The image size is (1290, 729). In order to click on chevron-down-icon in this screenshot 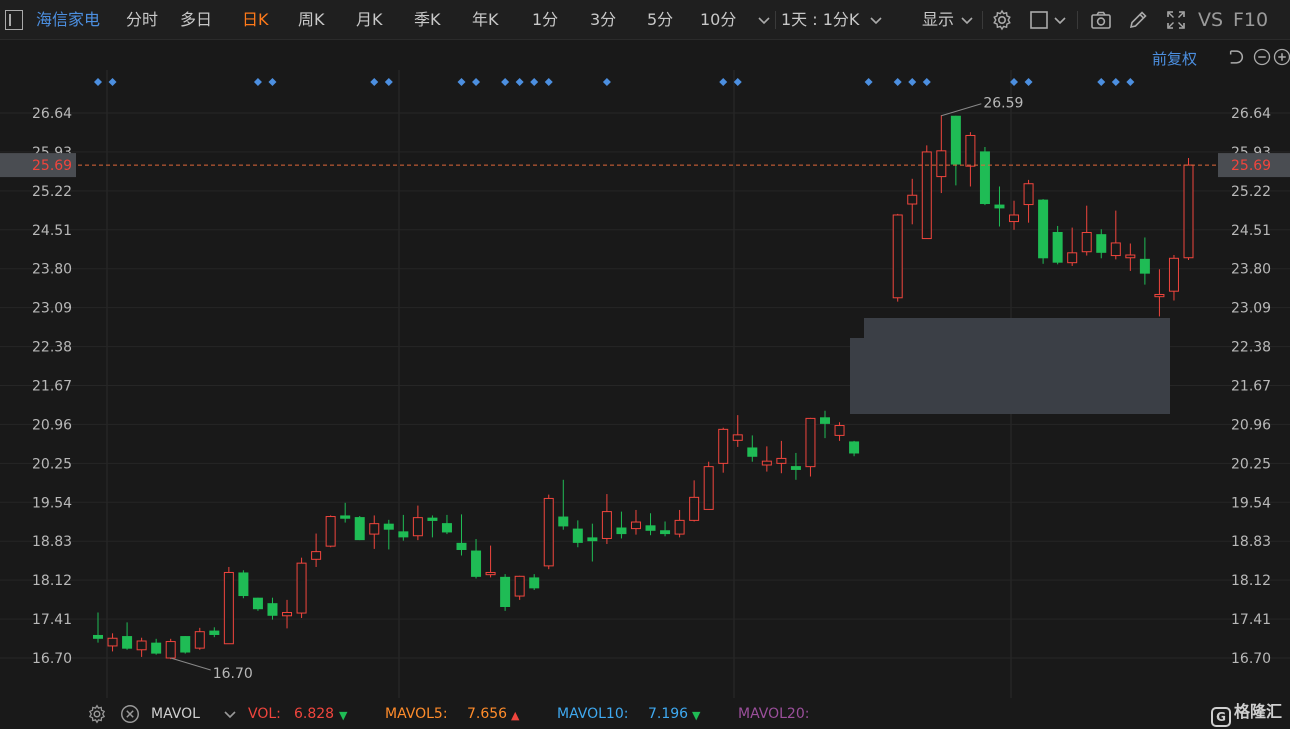, I will do `click(230, 714)`.